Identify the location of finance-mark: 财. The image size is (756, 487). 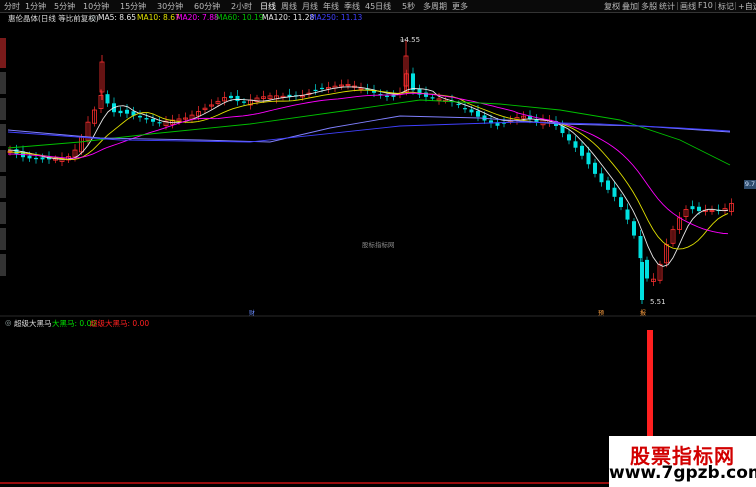
(252, 312).